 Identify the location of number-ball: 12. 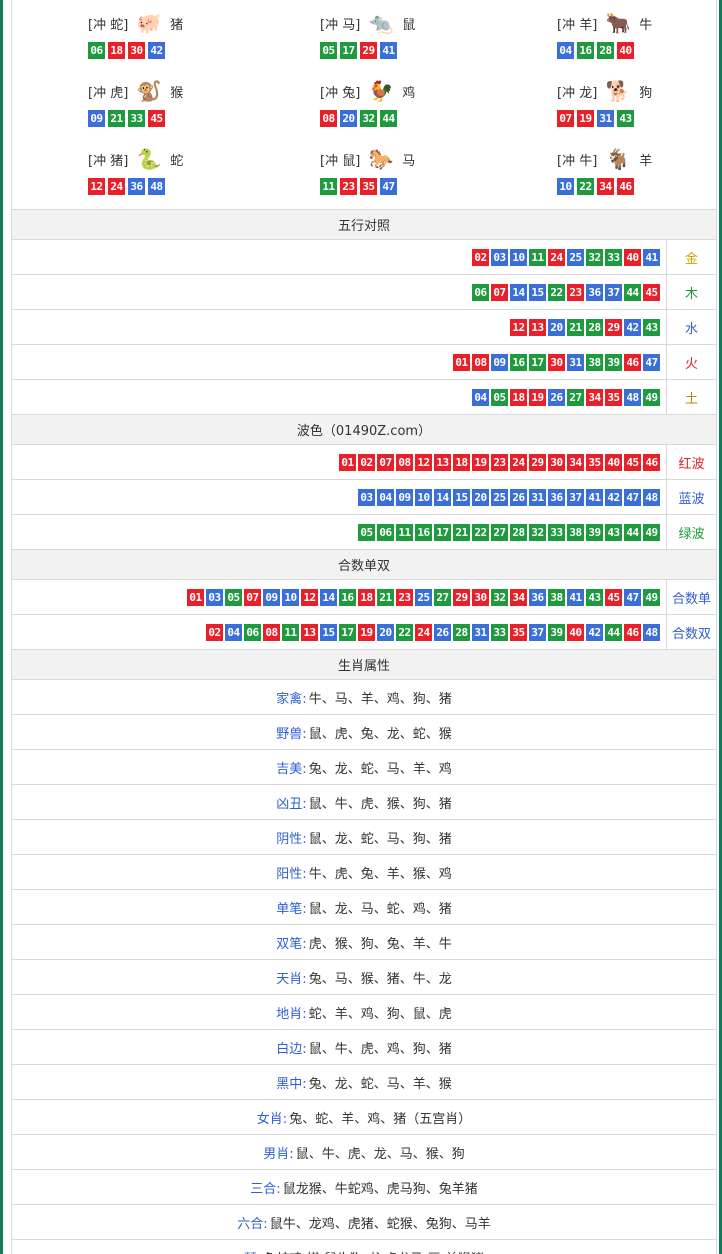
(309, 597).